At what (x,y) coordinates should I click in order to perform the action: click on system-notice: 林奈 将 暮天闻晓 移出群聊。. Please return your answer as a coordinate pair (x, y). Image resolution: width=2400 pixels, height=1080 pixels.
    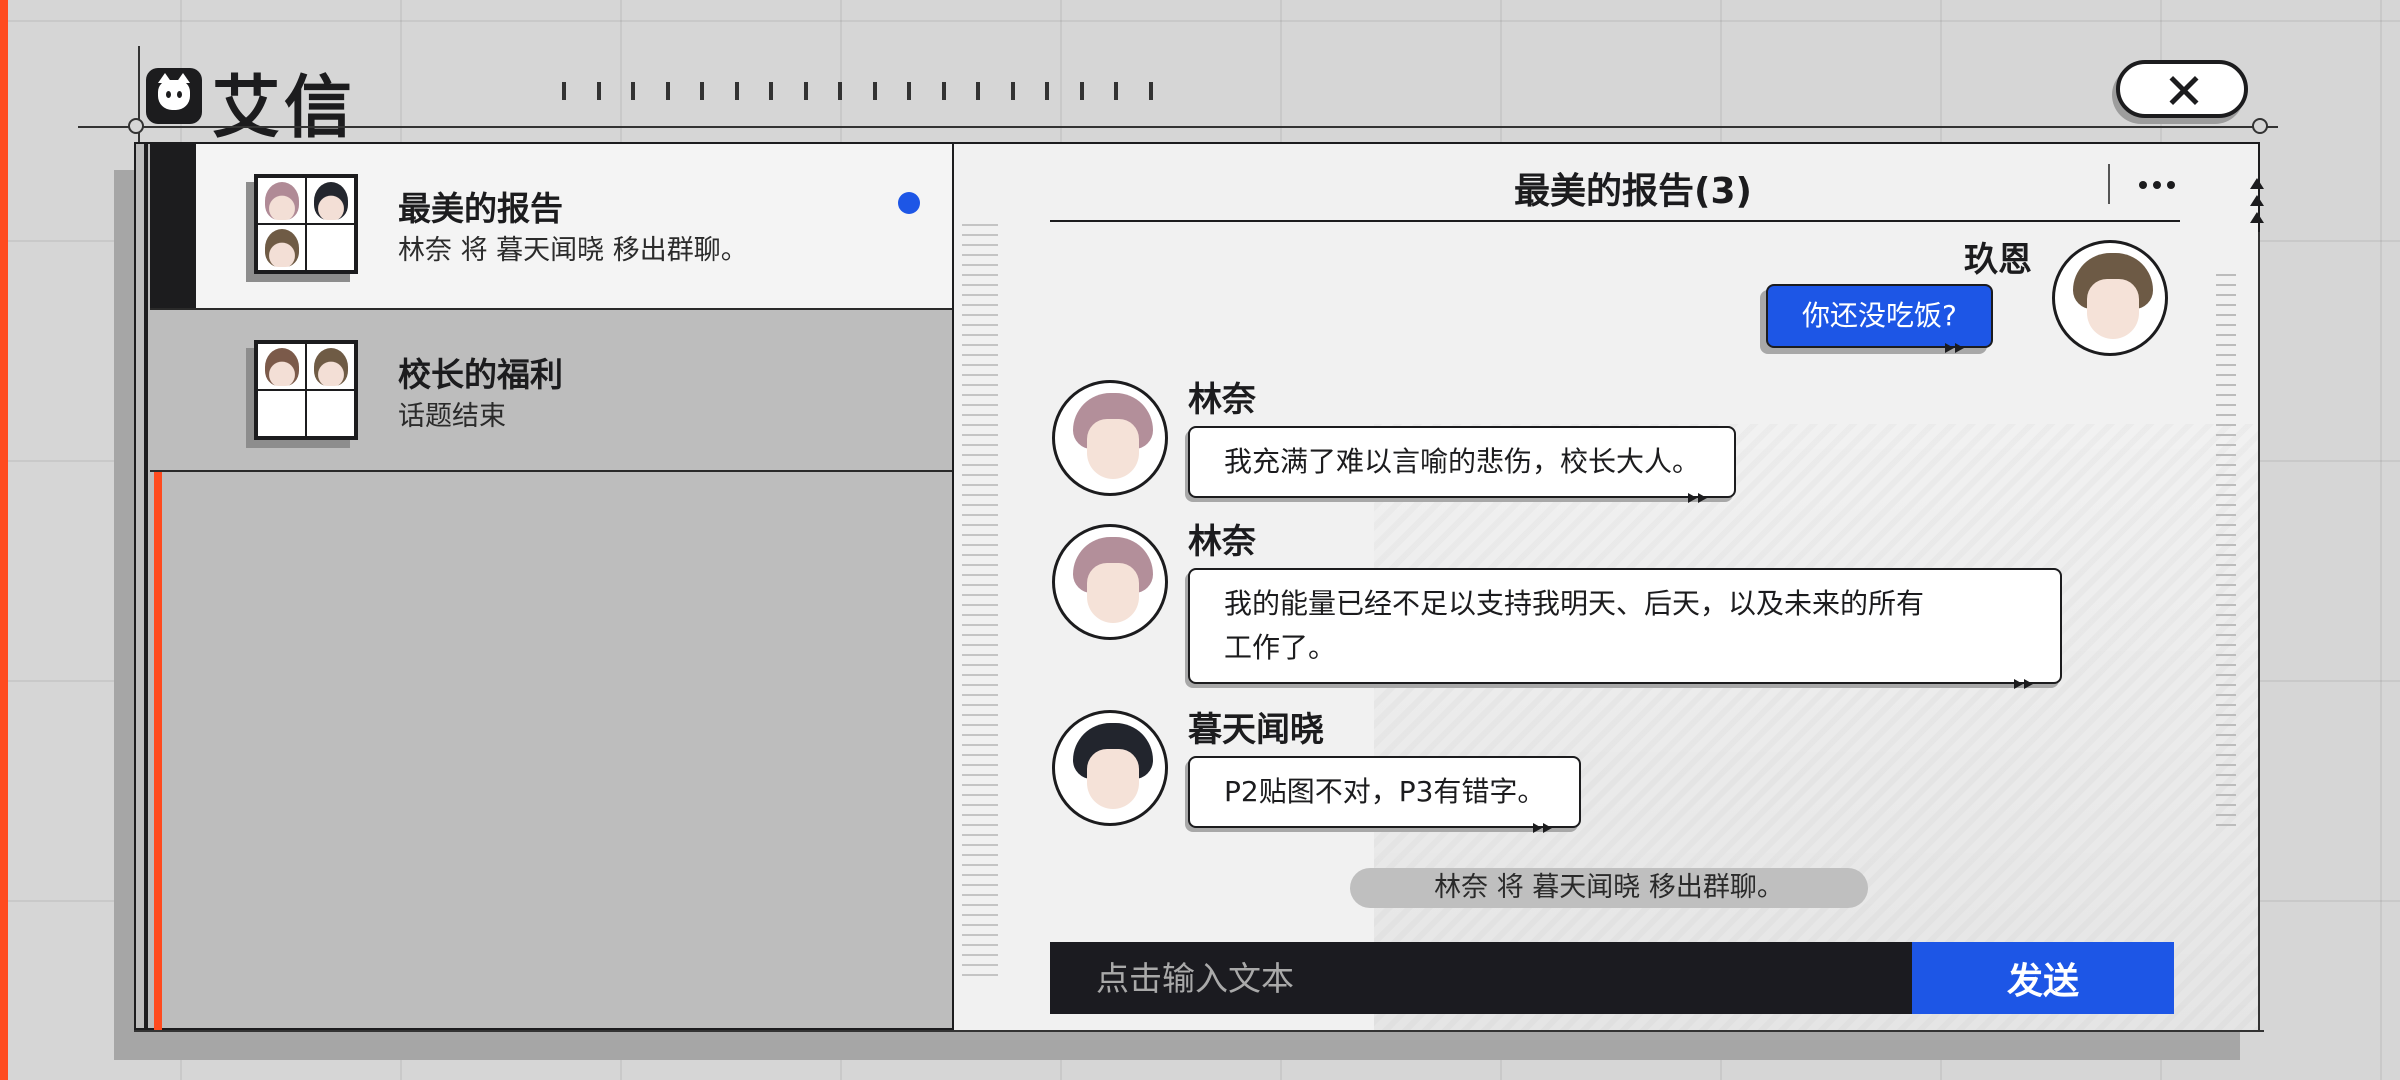
    Looking at the image, I should click on (1609, 888).